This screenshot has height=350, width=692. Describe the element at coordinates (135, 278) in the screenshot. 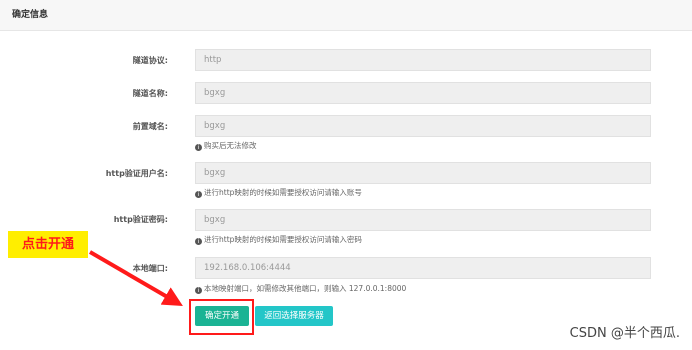

I see `arrow-icon` at that location.